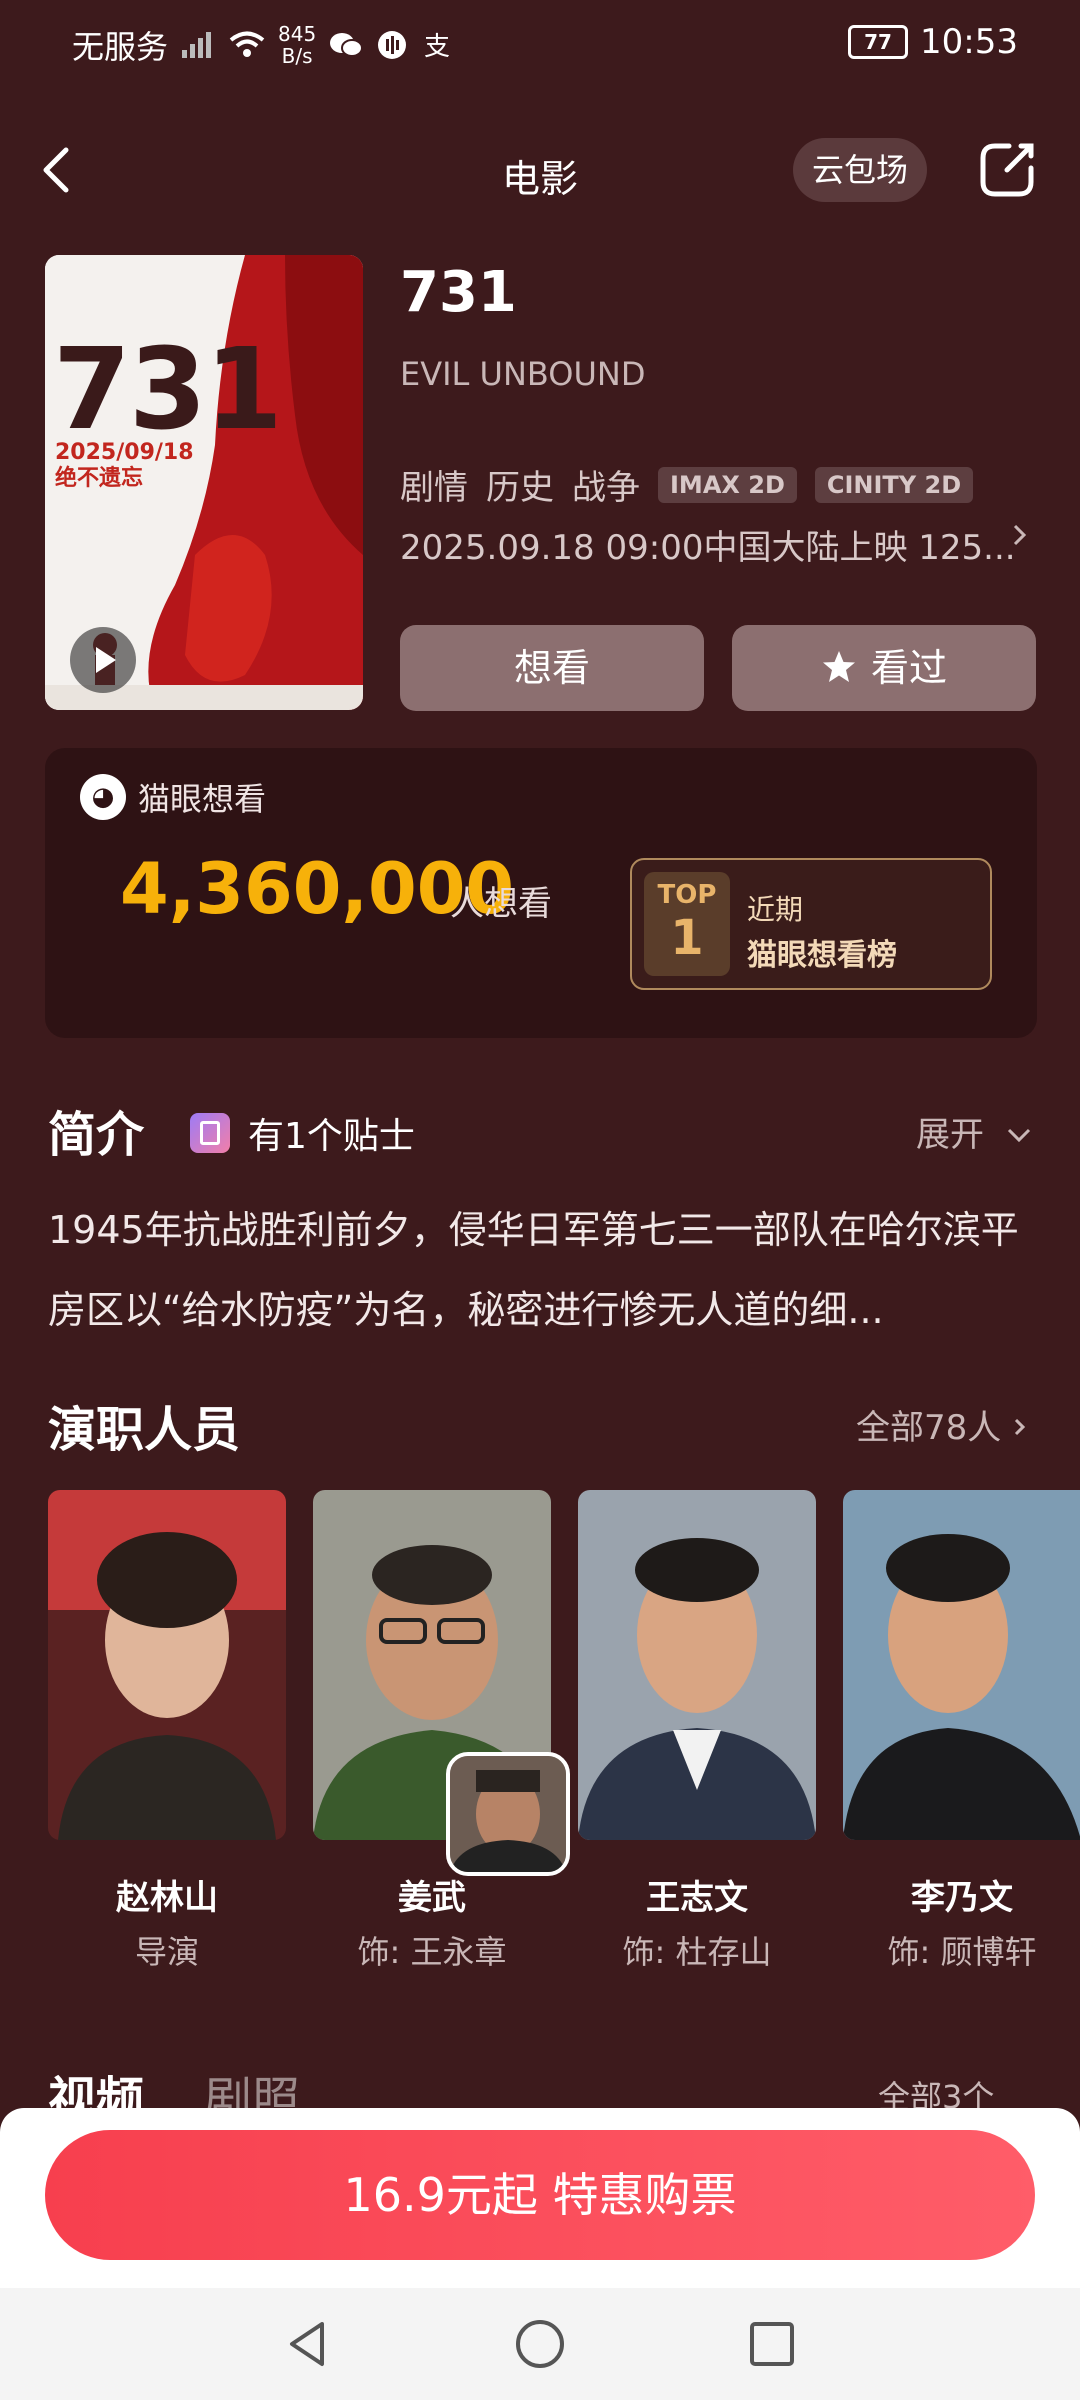  What do you see at coordinates (962, 1898) in the screenshot?
I see `cast-name: 李乃文` at bounding box center [962, 1898].